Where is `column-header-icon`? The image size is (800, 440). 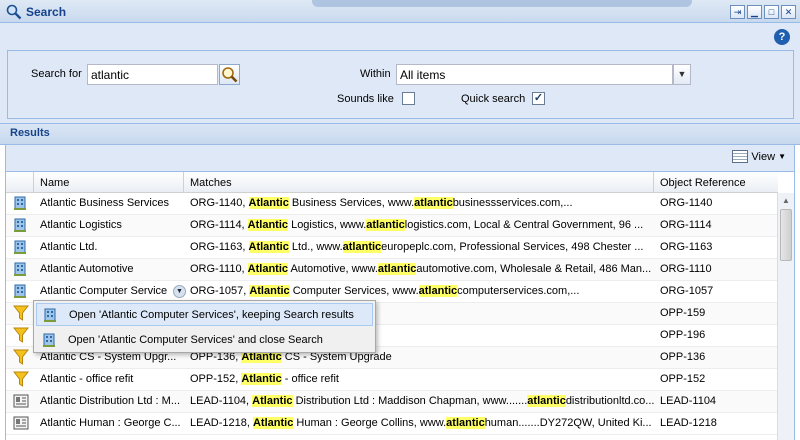 column-header-icon is located at coordinates (20, 182).